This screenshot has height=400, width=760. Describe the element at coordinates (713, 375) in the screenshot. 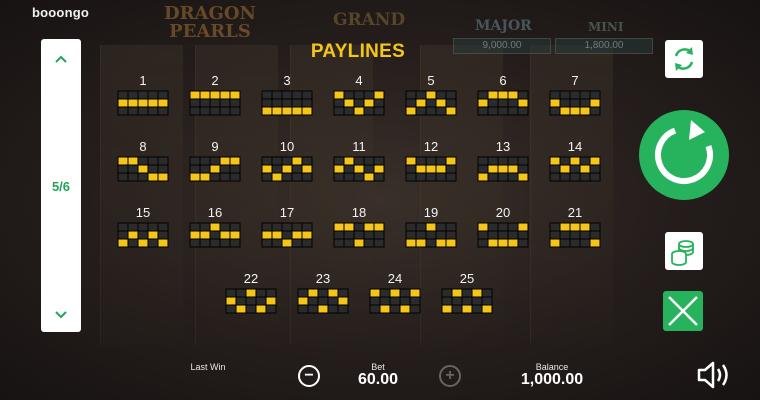

I see `sound-button` at that location.